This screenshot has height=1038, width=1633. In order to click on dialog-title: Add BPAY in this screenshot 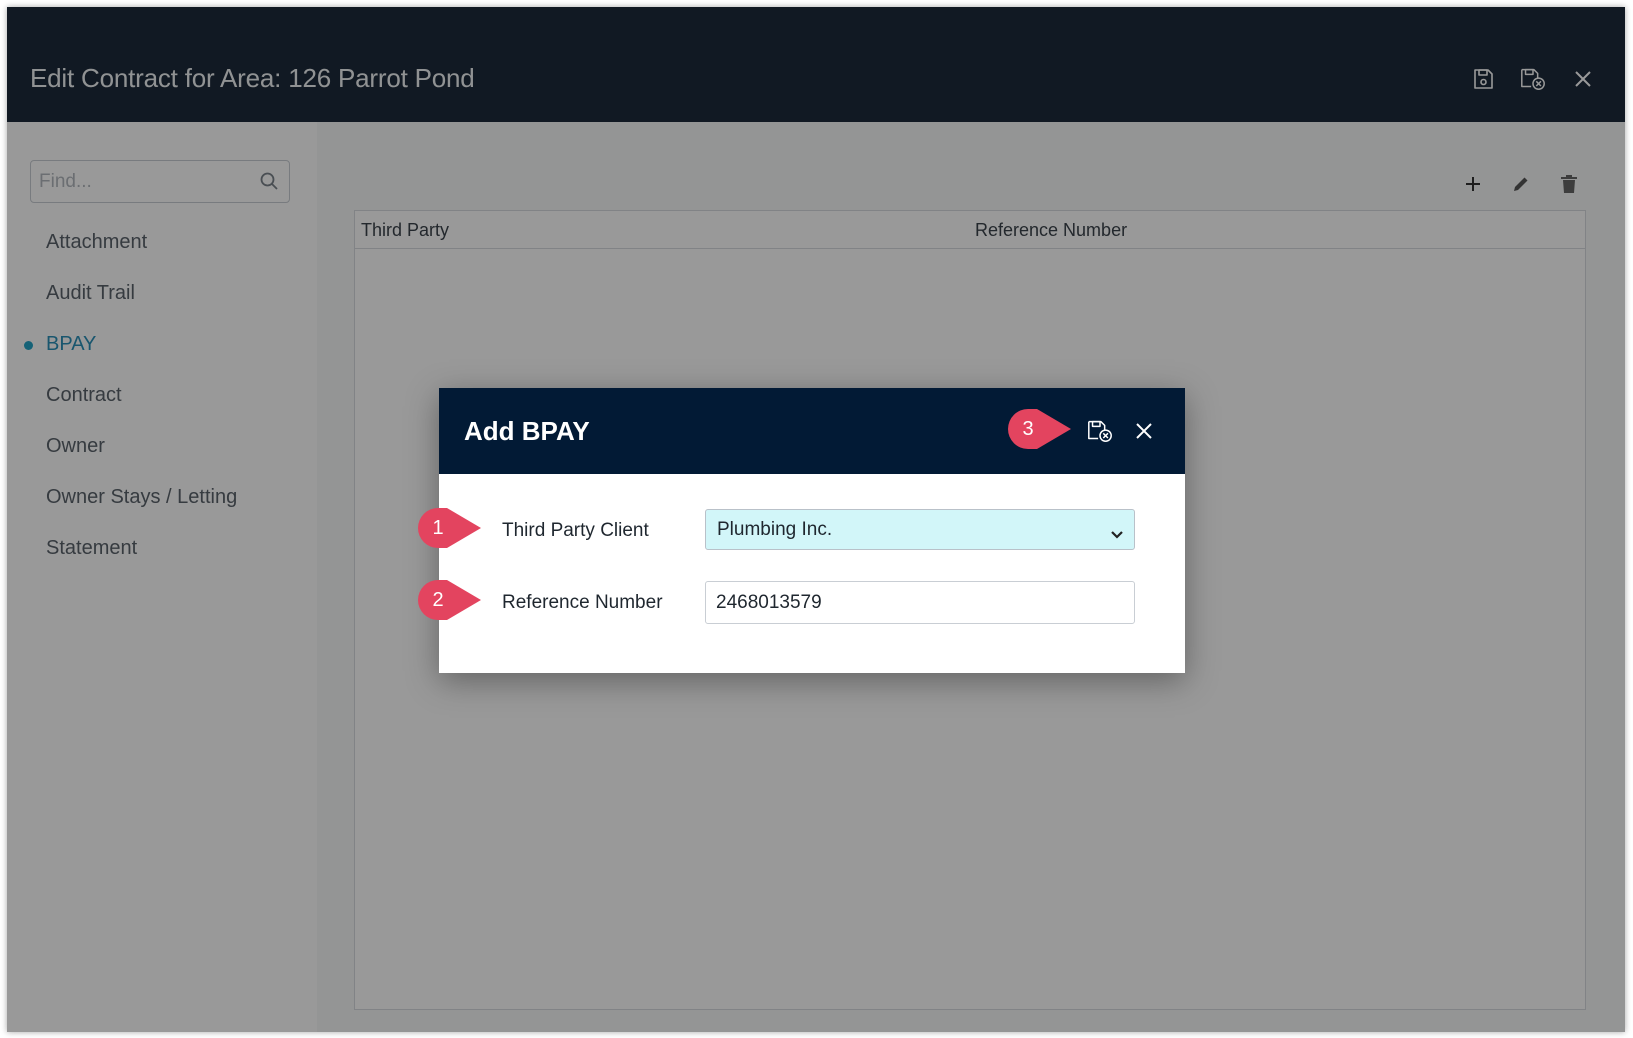, I will do `click(527, 431)`.